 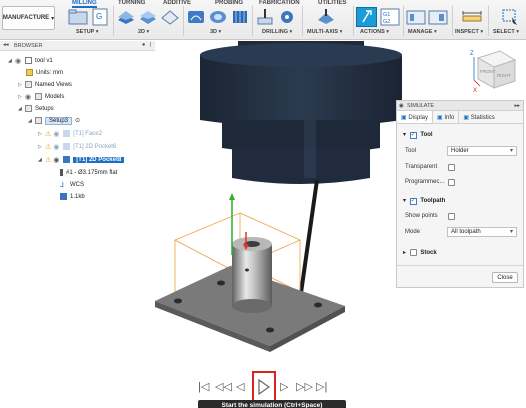 What do you see at coordinates (277, 32) in the screenshot?
I see `group-drilling: DRILLING ▾` at bounding box center [277, 32].